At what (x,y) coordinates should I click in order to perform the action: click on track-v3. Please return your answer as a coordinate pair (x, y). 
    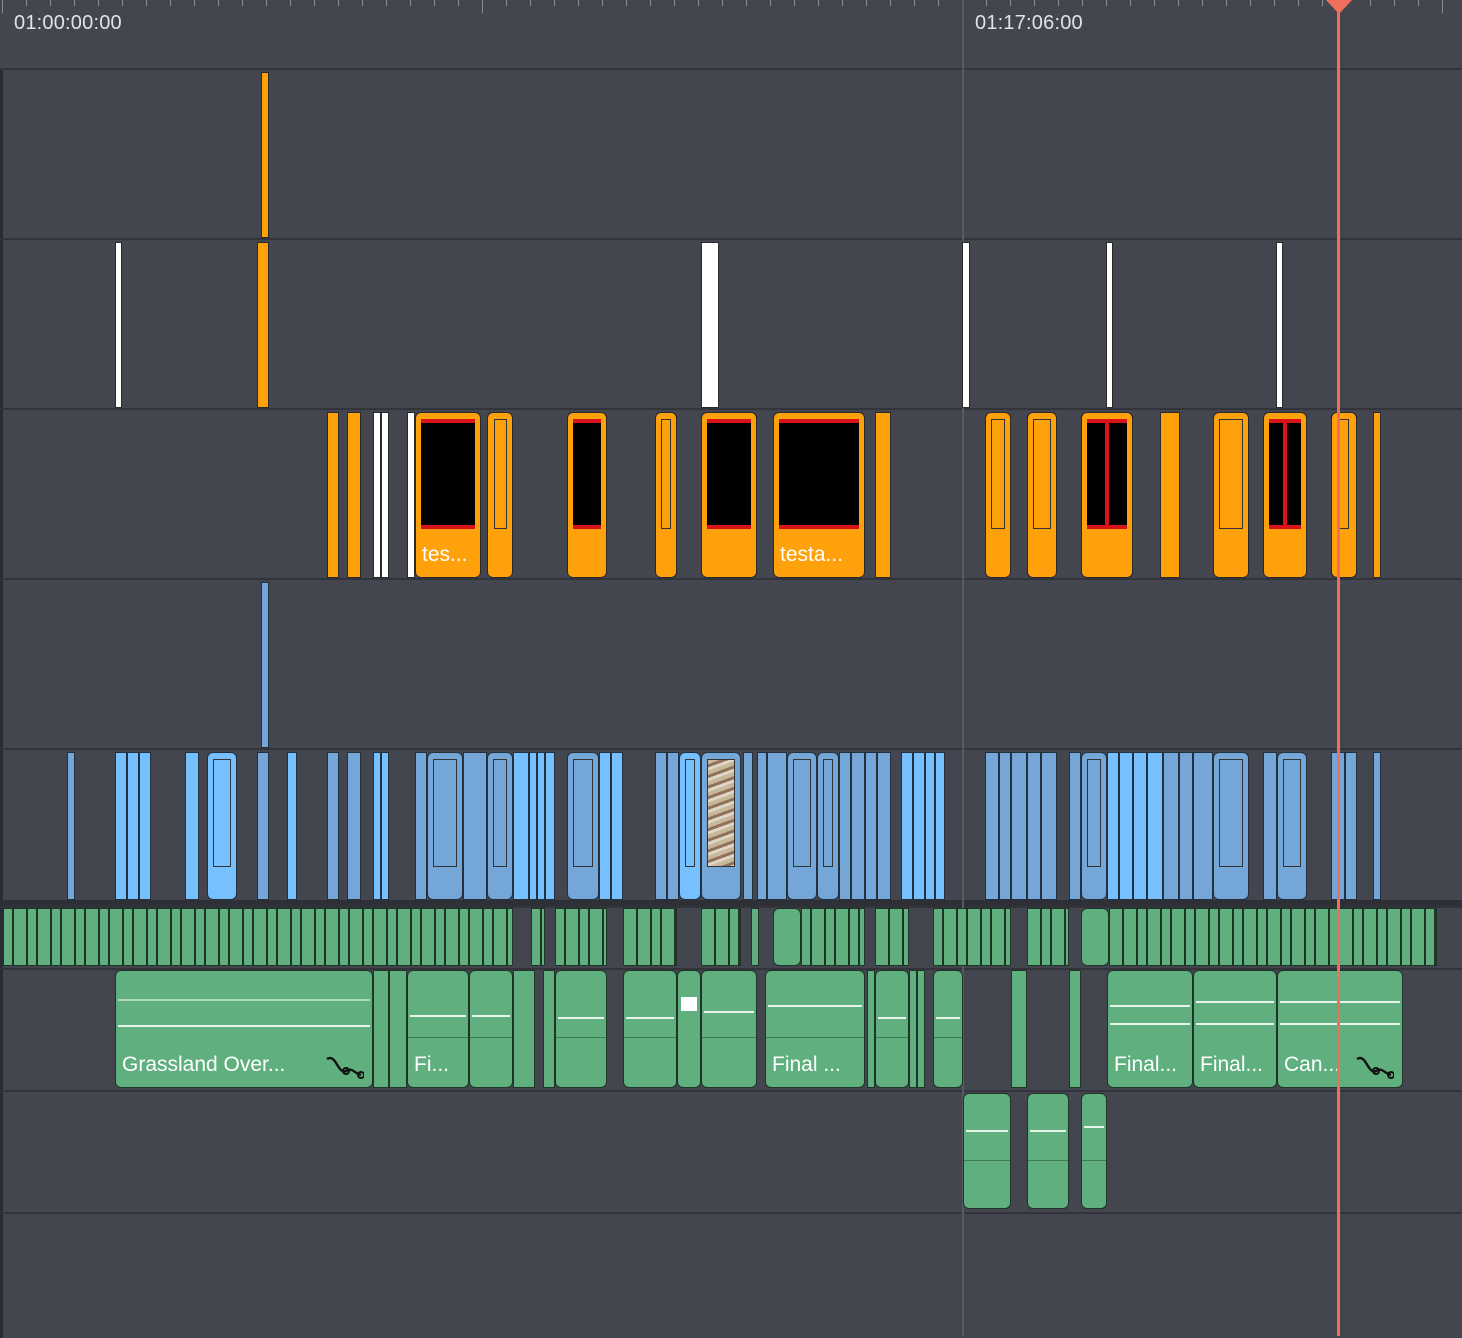
    Looking at the image, I should click on (731, 664).